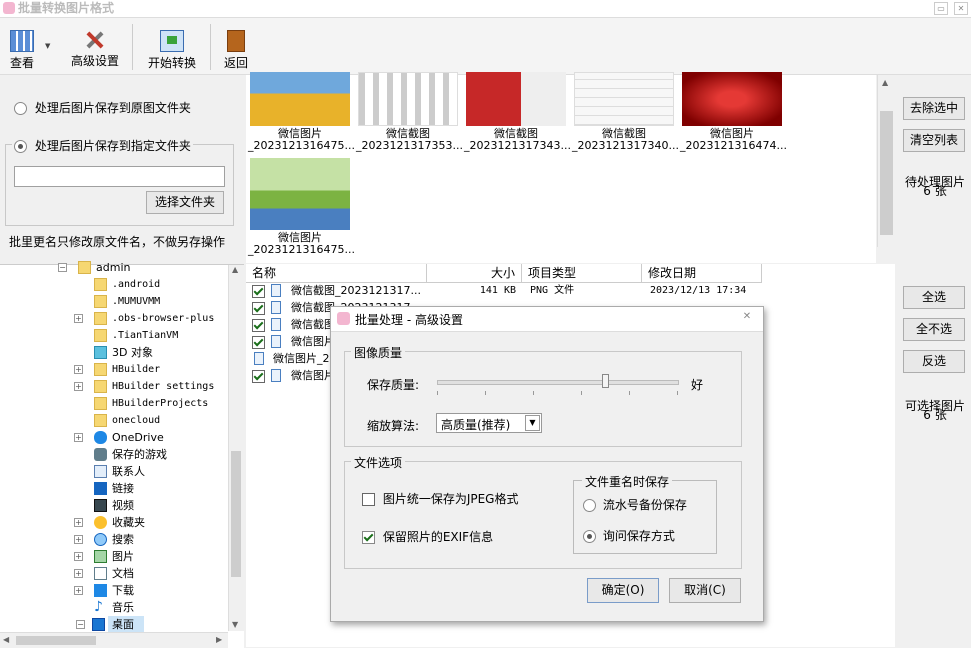  I want to click on tree-item: ♪ 音乐, so click(114, 607).